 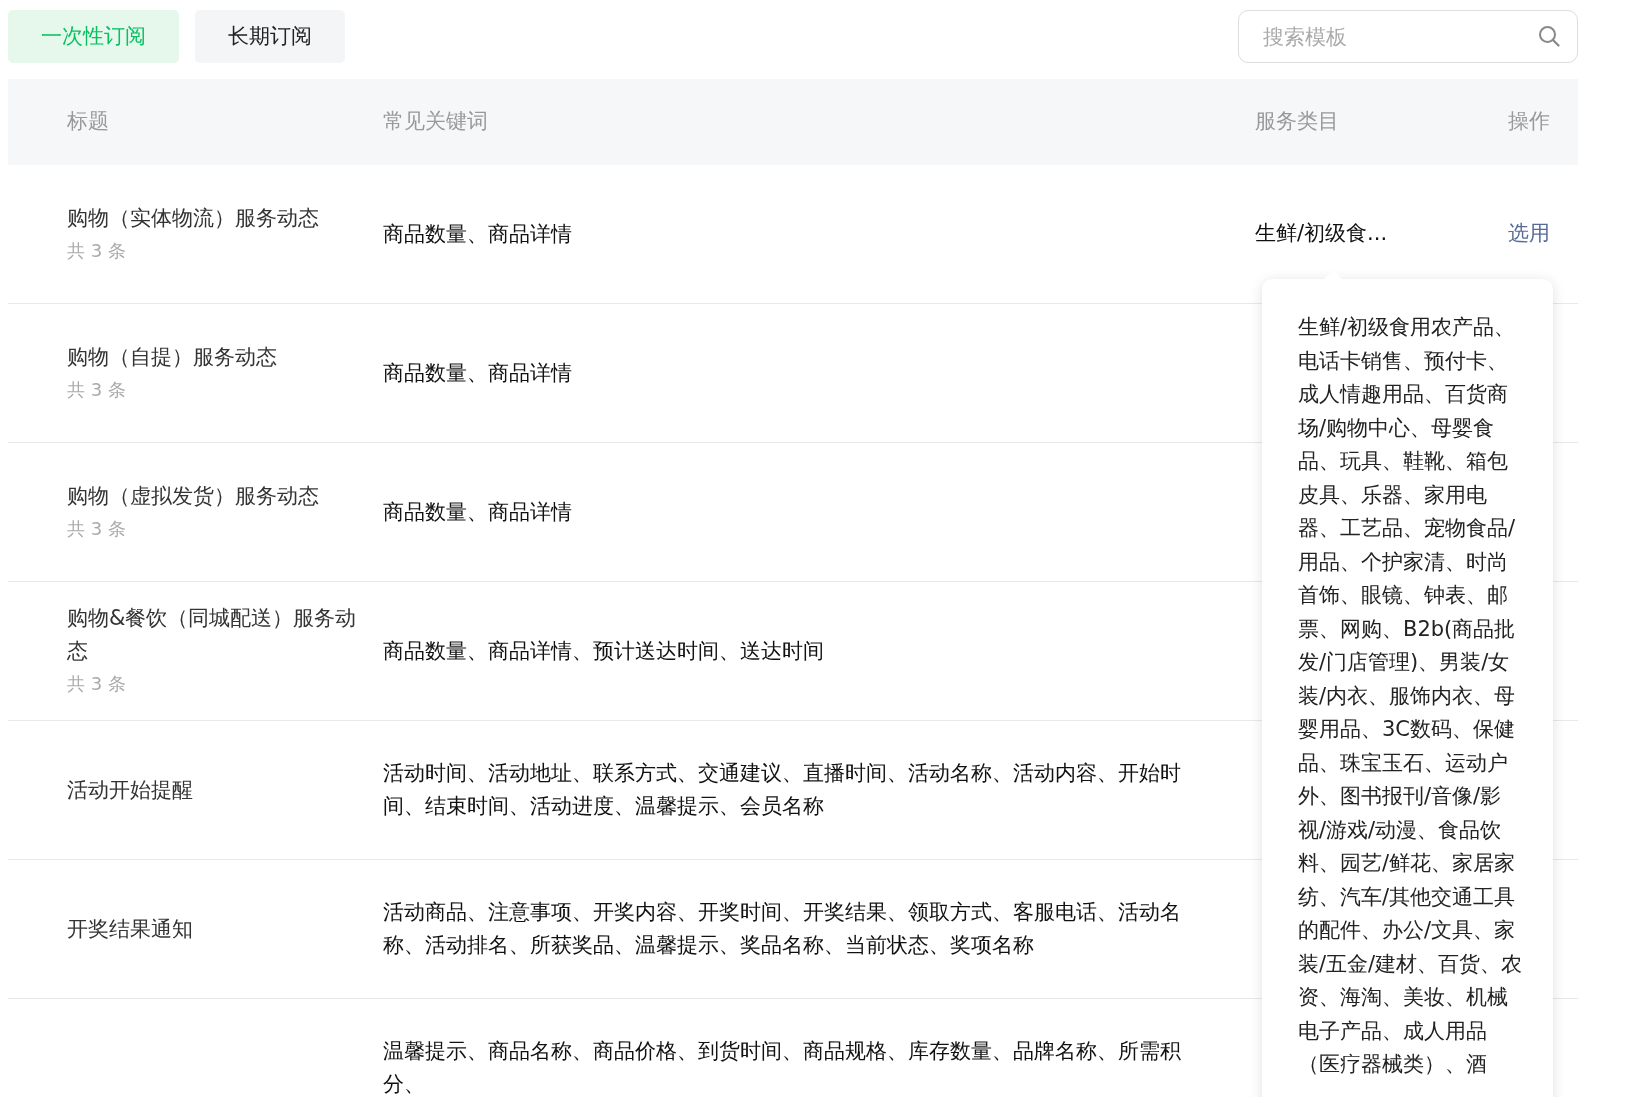 I want to click on column-header: 常见关键词, so click(x=436, y=122).